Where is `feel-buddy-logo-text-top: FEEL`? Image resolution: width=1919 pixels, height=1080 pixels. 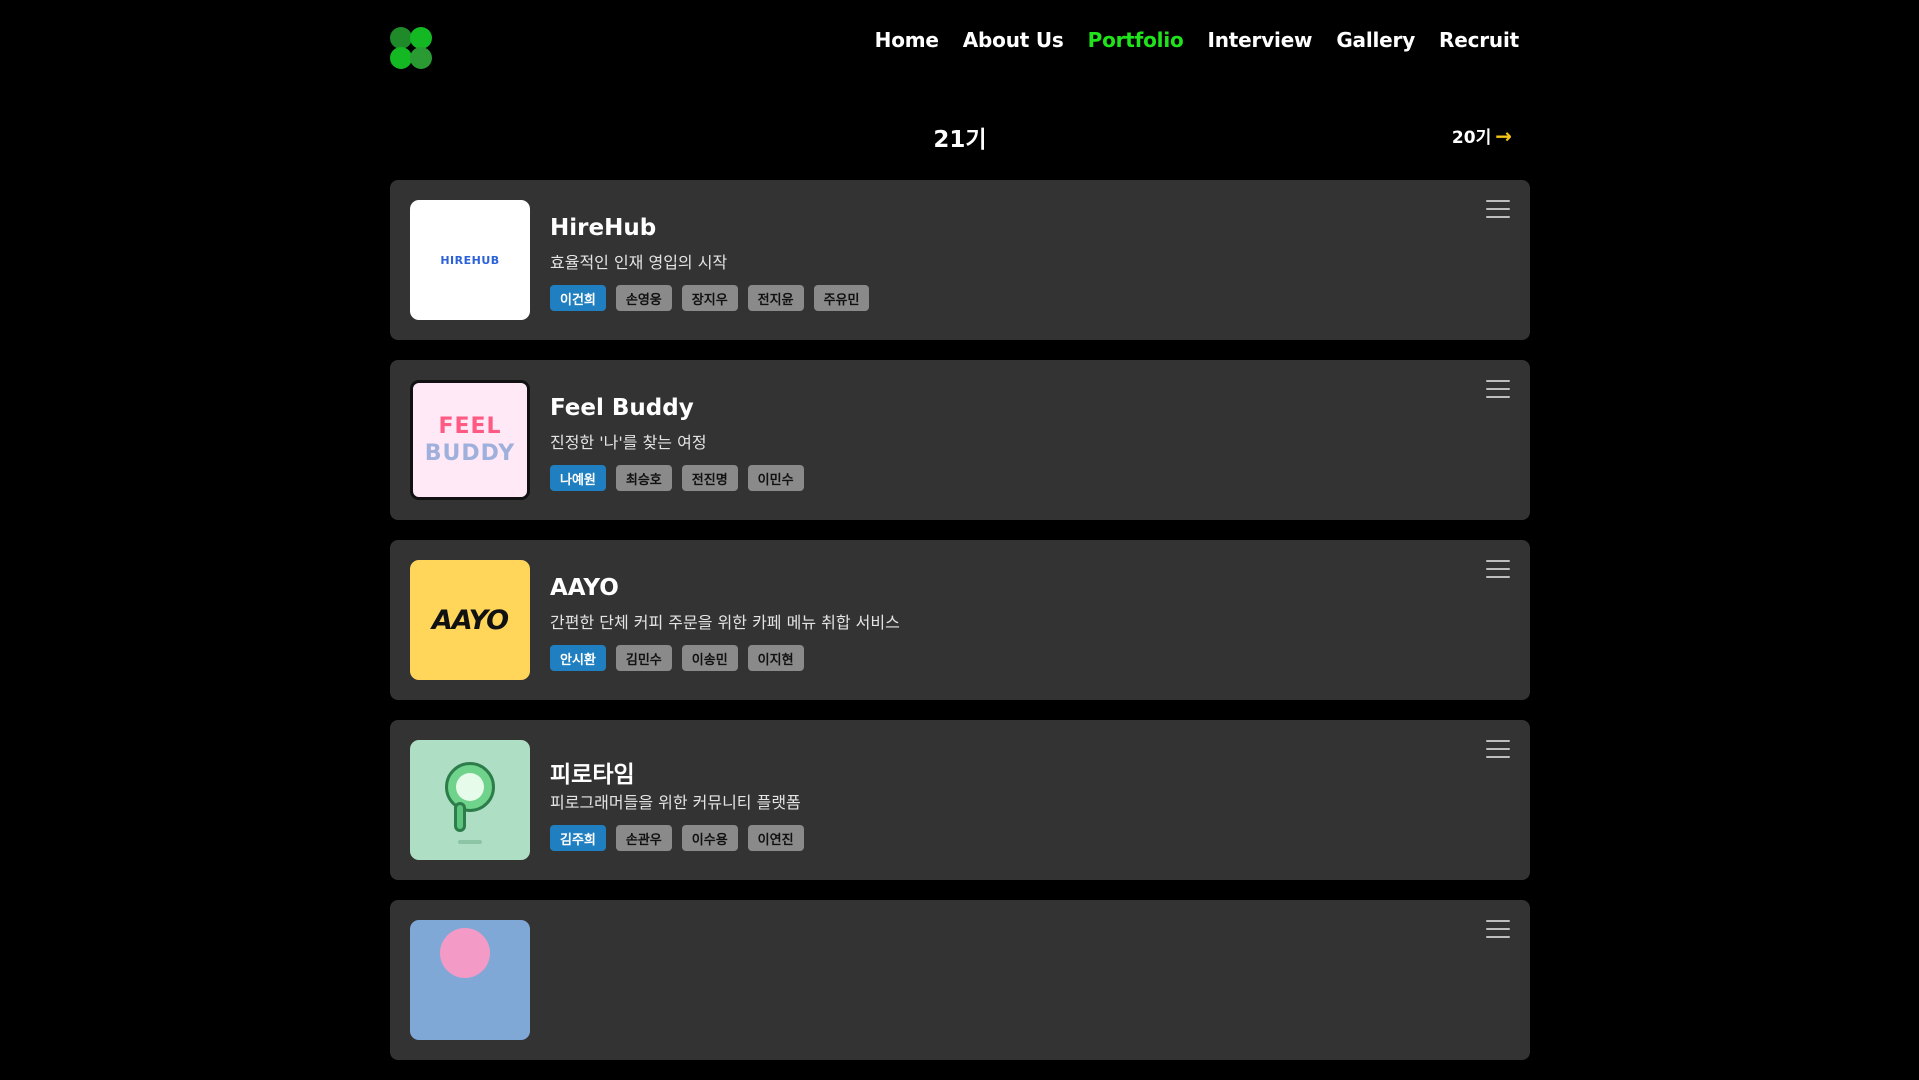
feel-buddy-logo-text-top: FEEL is located at coordinates (470, 426).